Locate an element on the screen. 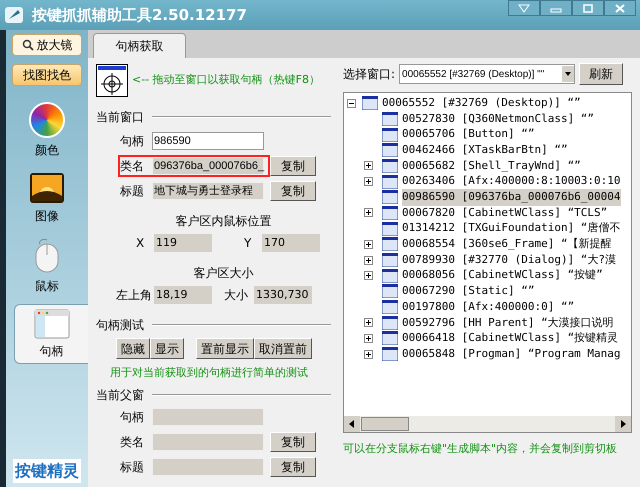 Image resolution: width=640 pixels, height=487 pixels. tree-item: 00197800 [Afx:400000:0] “” is located at coordinates (488, 307).